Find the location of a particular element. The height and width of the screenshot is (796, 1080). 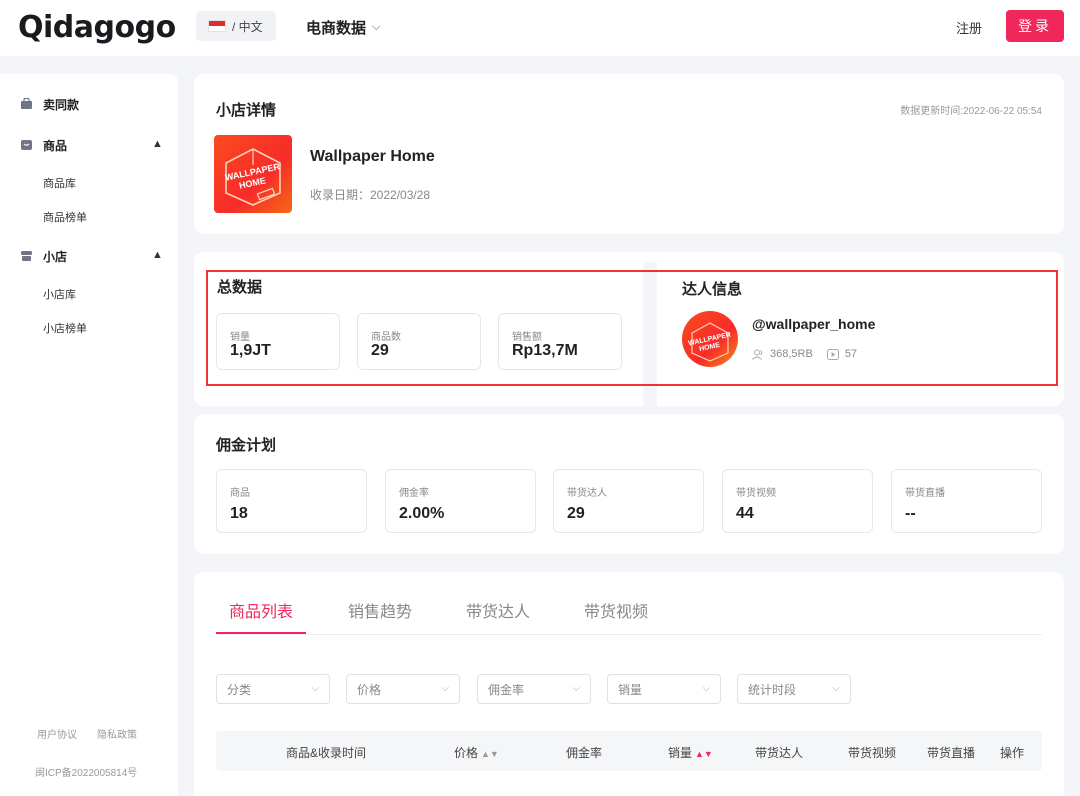

commission-stat-videos: 带货视频 44 is located at coordinates (797, 501).